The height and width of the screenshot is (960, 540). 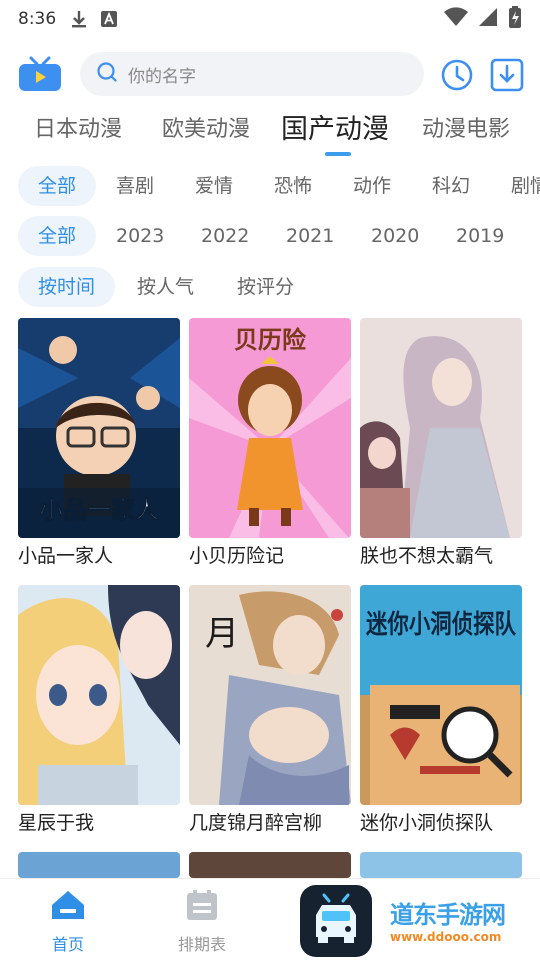 I want to click on tab-japanese-anime: 日本动漫, so click(x=78, y=130).